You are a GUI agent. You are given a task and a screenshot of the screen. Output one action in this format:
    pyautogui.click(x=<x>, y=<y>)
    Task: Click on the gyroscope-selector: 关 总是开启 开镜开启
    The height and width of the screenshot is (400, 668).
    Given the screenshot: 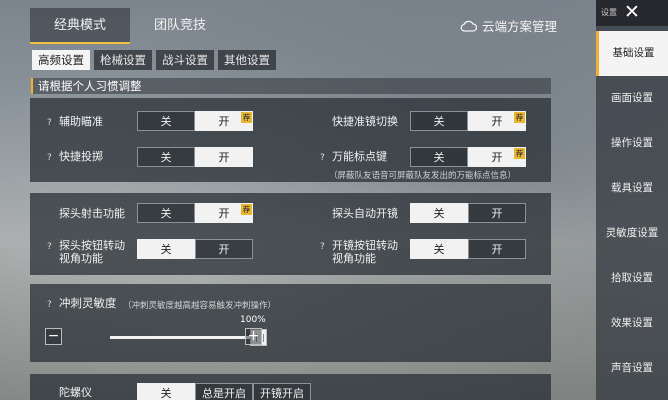 What is the action you would take?
    pyautogui.click(x=224, y=391)
    